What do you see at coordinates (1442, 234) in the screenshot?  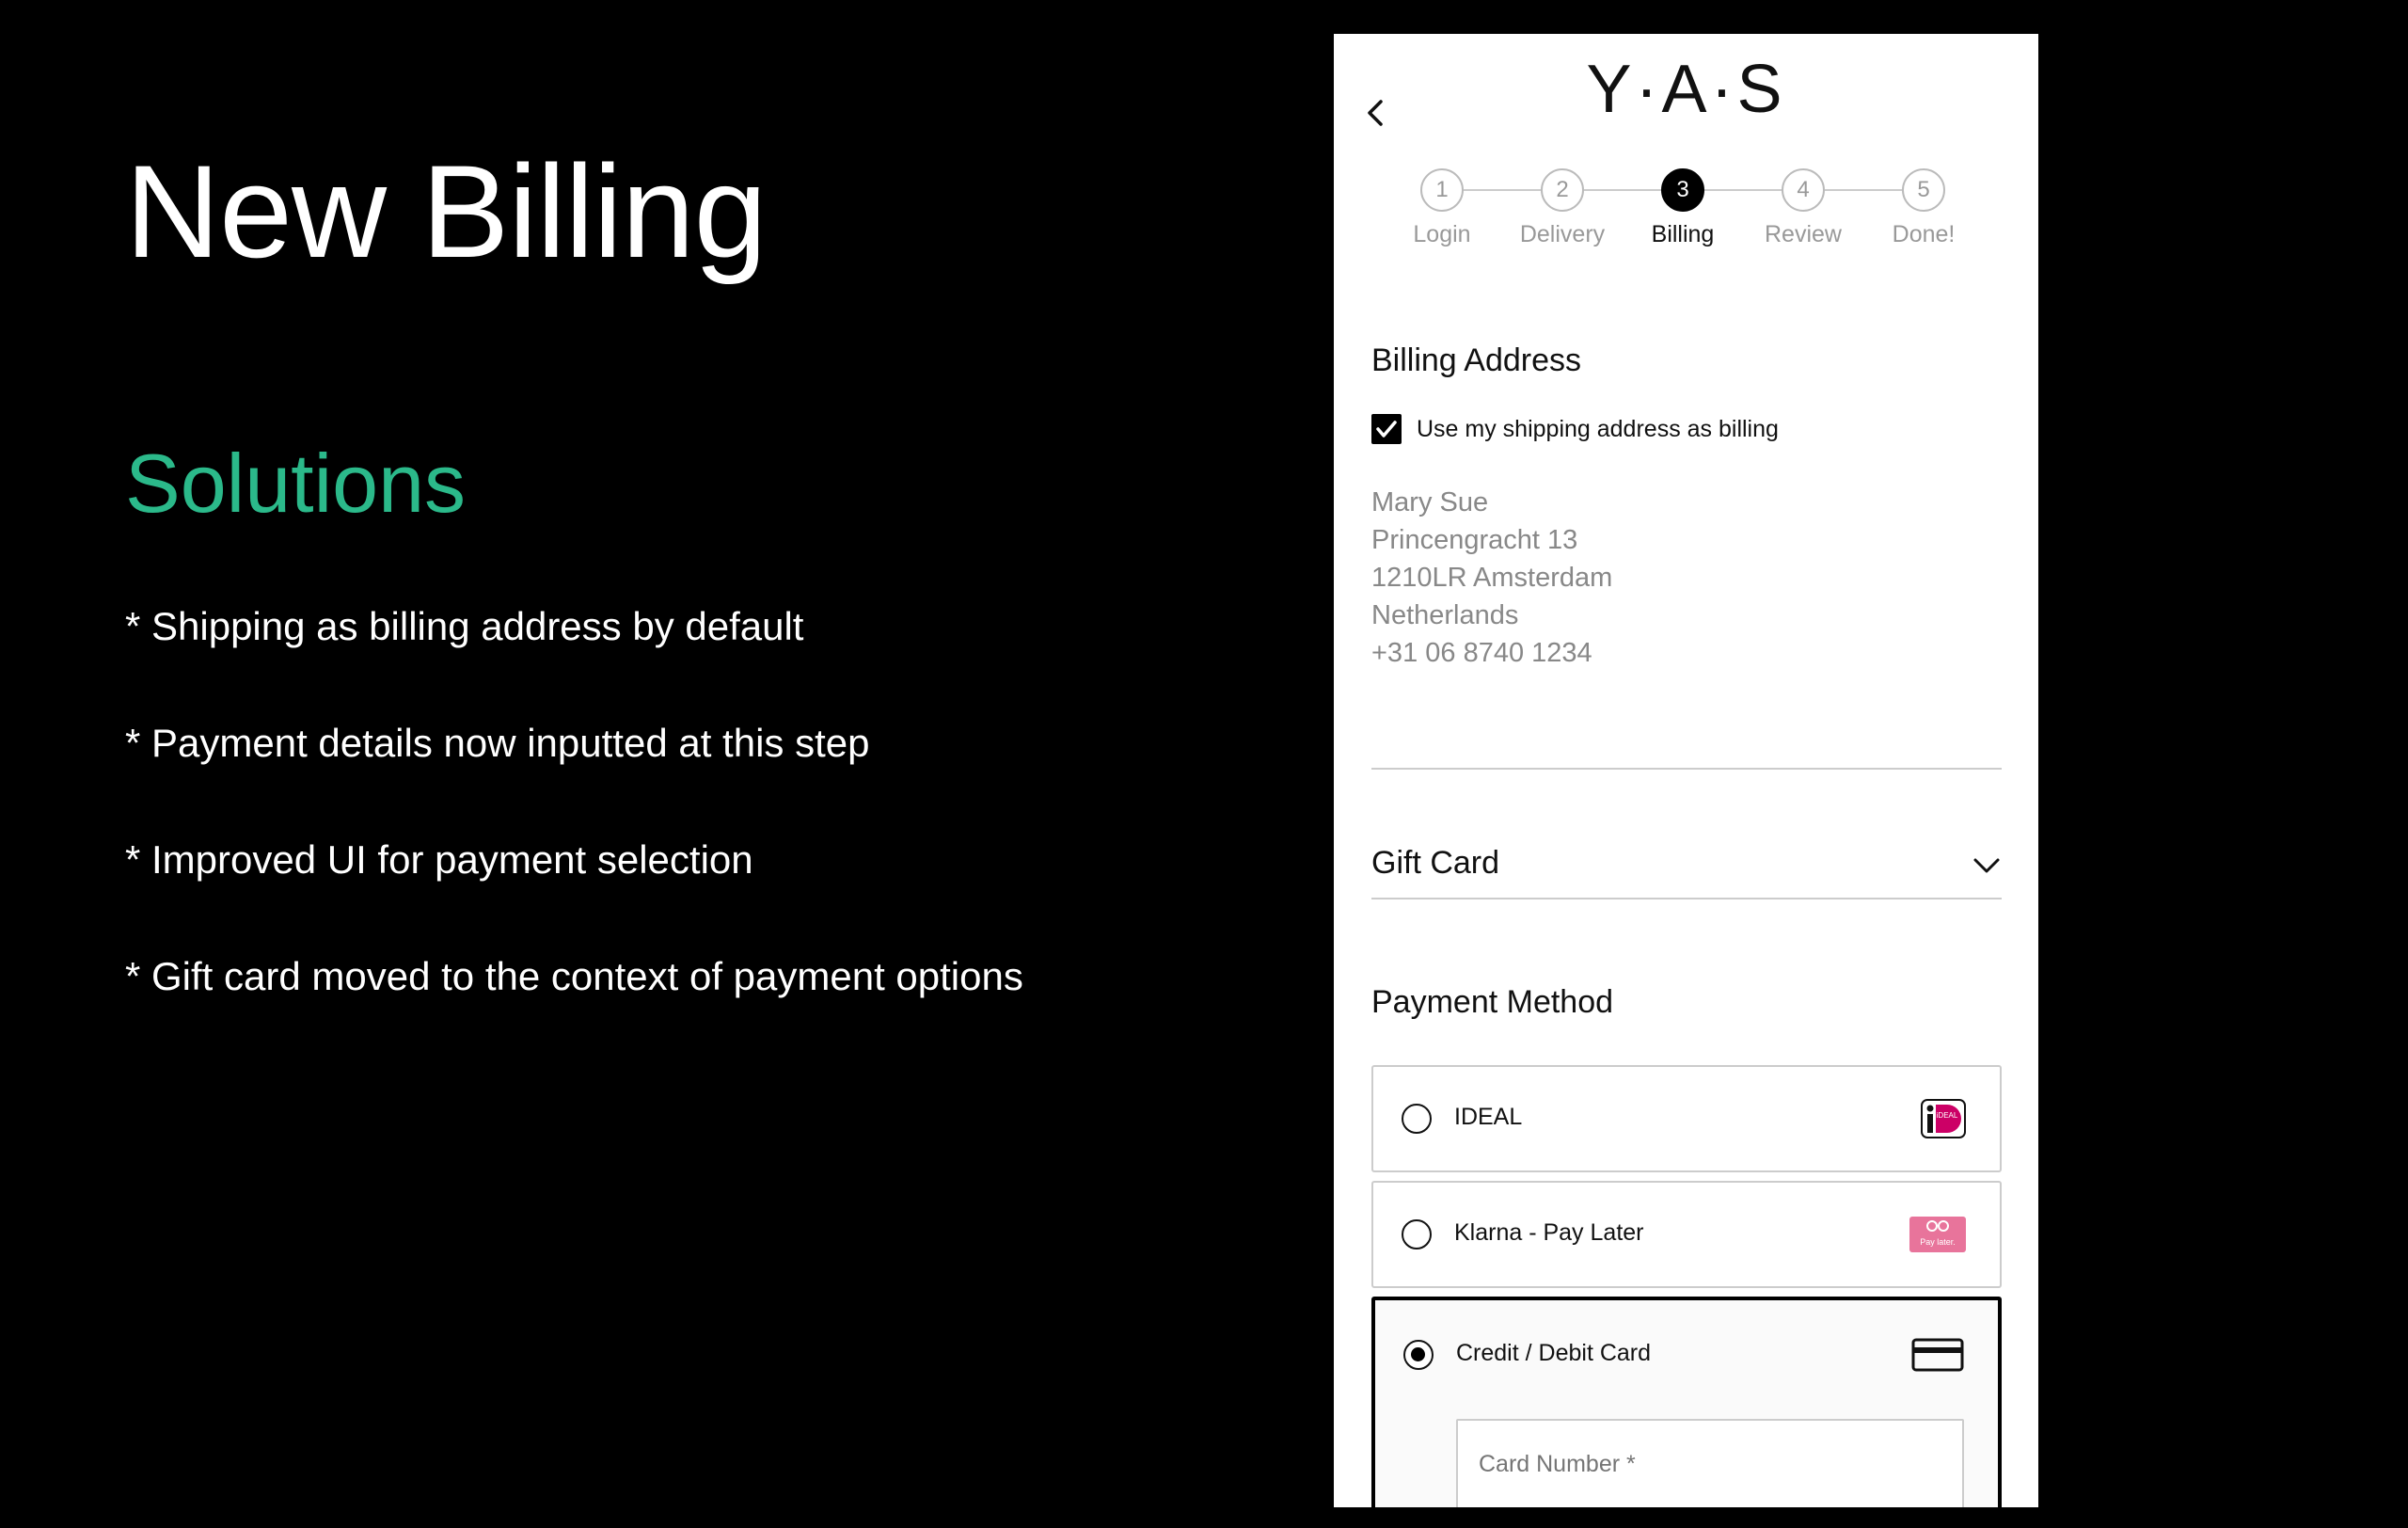 I see `step-label: Login` at bounding box center [1442, 234].